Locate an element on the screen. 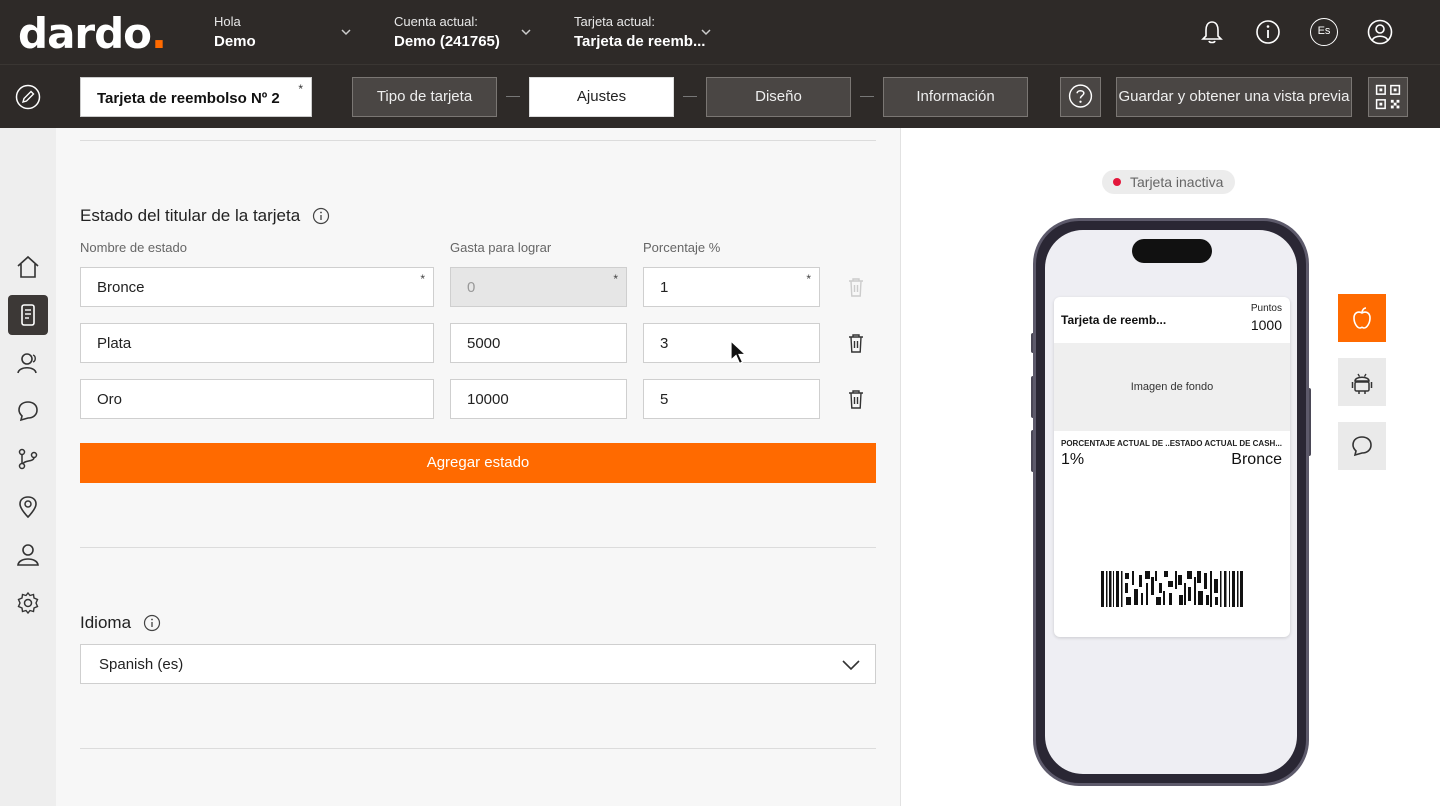 The height and width of the screenshot is (806, 1440). help-icon is located at coordinates (1080, 96).